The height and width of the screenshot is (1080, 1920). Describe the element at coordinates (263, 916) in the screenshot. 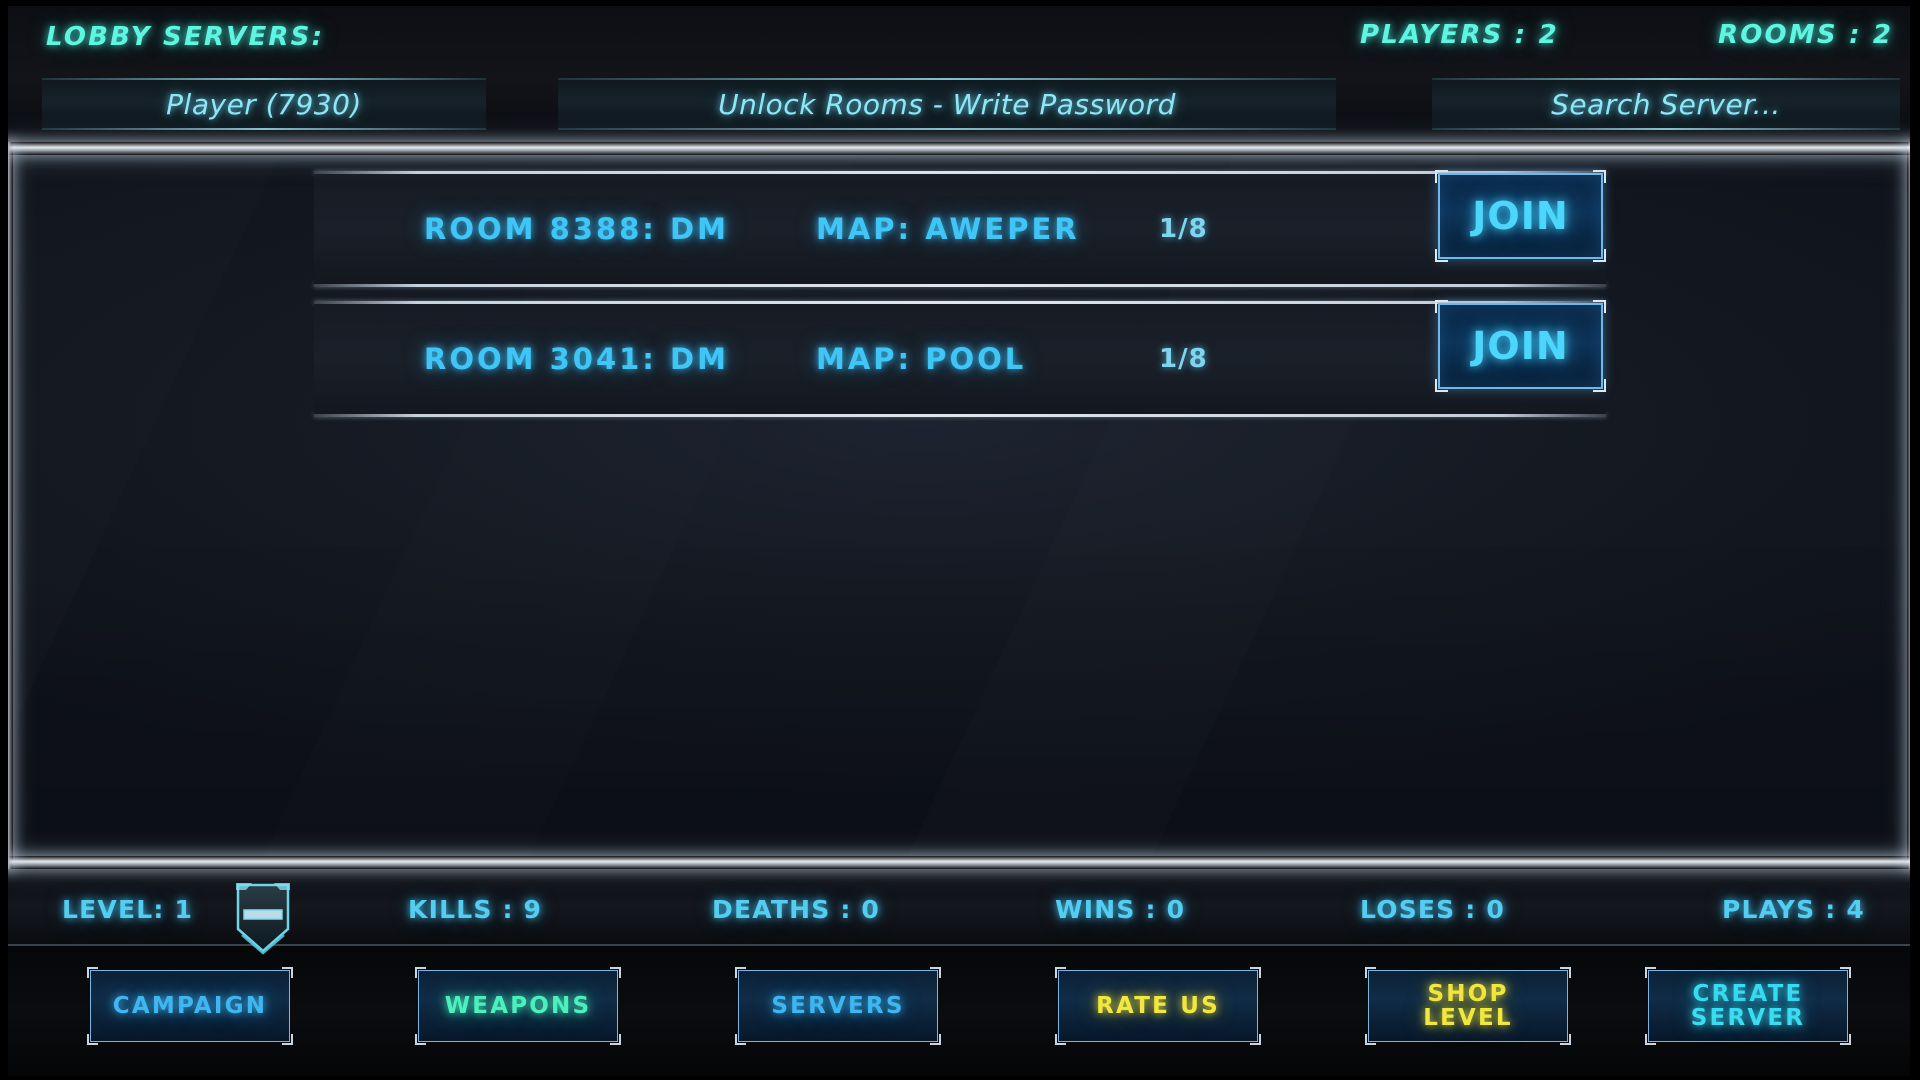

I see `shield-rank-icon` at that location.